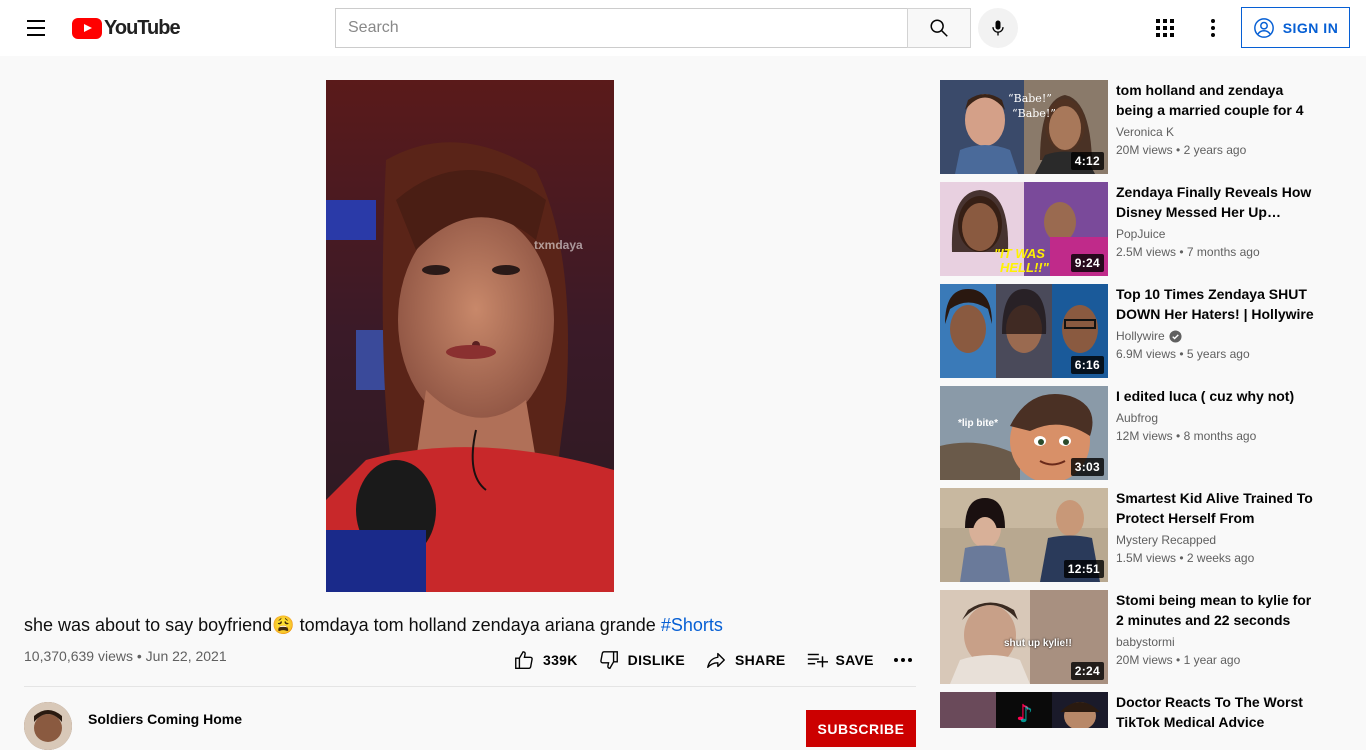  I want to click on top-bar: YouTube SIGN IN, so click(683, 28).